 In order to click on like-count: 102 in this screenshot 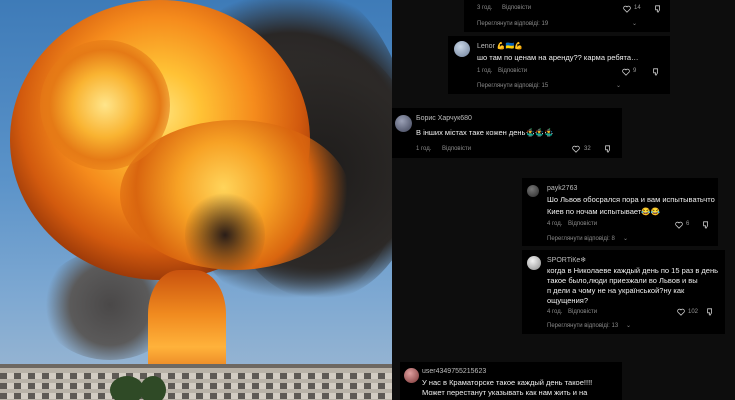, I will do `click(693, 312)`.